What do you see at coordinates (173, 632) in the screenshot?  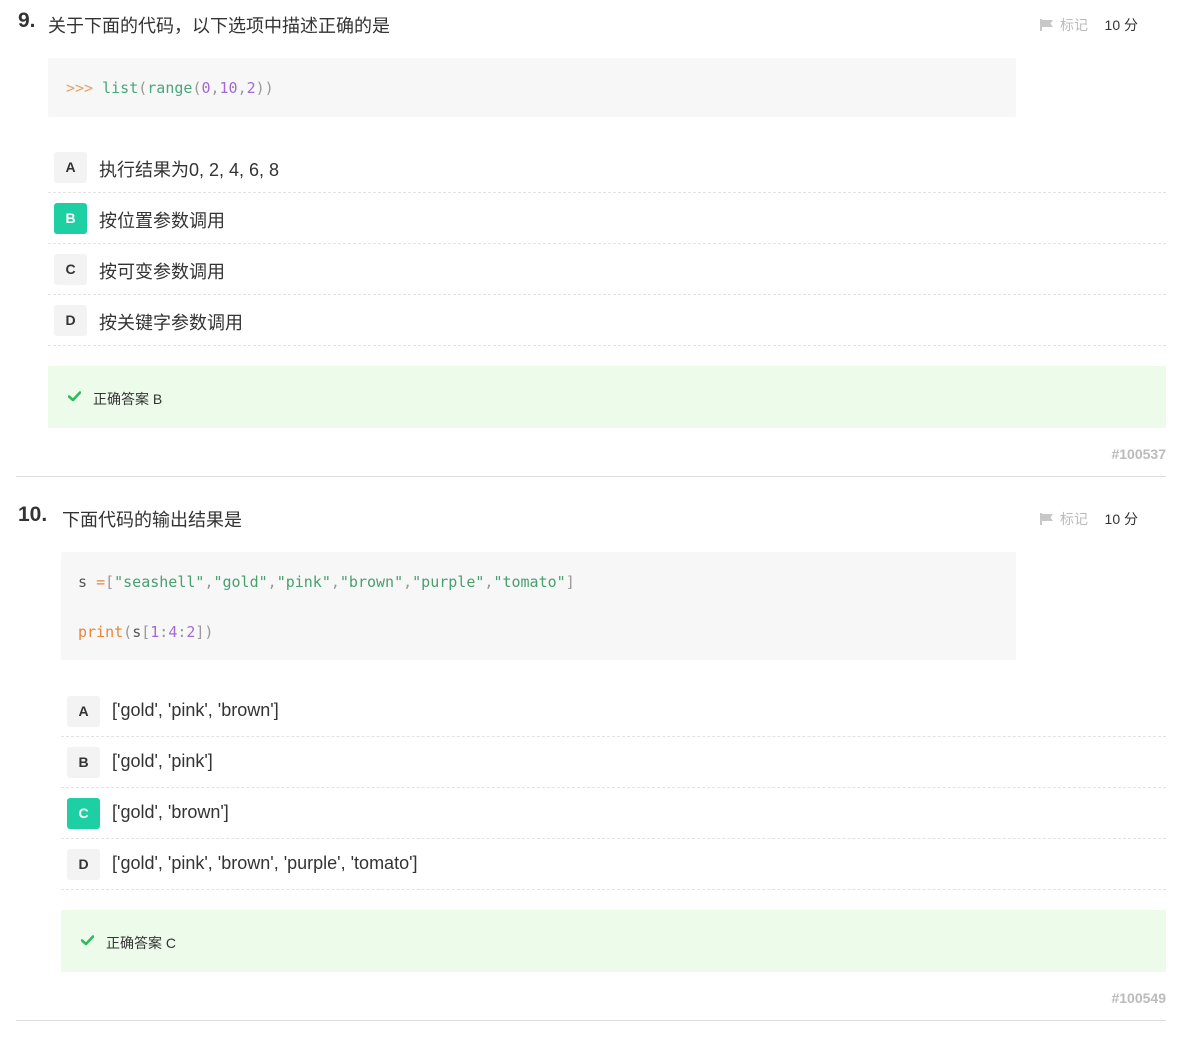 I see `code-token: 4` at bounding box center [173, 632].